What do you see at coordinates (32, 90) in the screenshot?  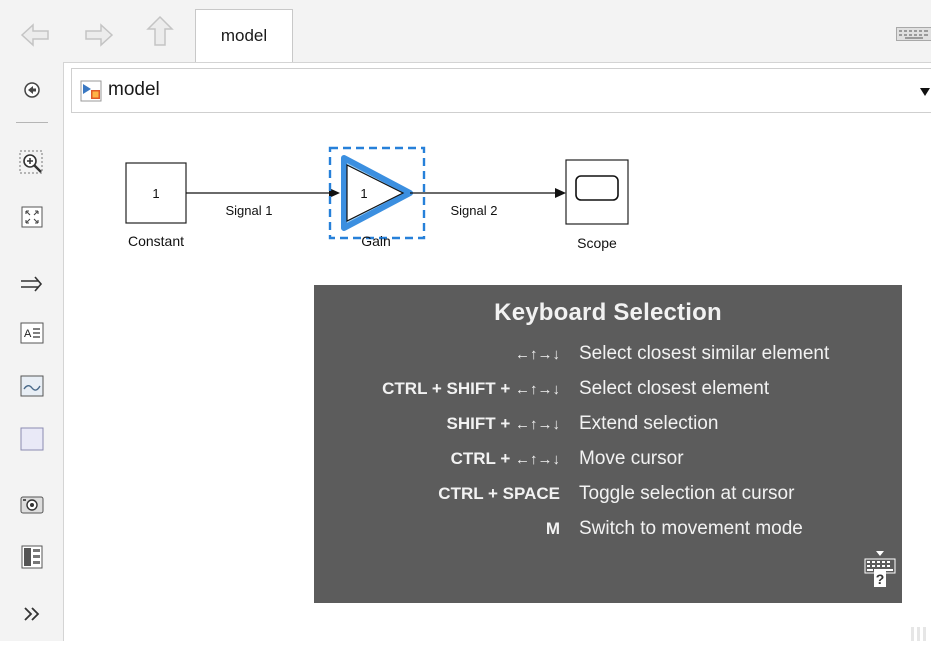 I see `hide-explorer-icon` at bounding box center [32, 90].